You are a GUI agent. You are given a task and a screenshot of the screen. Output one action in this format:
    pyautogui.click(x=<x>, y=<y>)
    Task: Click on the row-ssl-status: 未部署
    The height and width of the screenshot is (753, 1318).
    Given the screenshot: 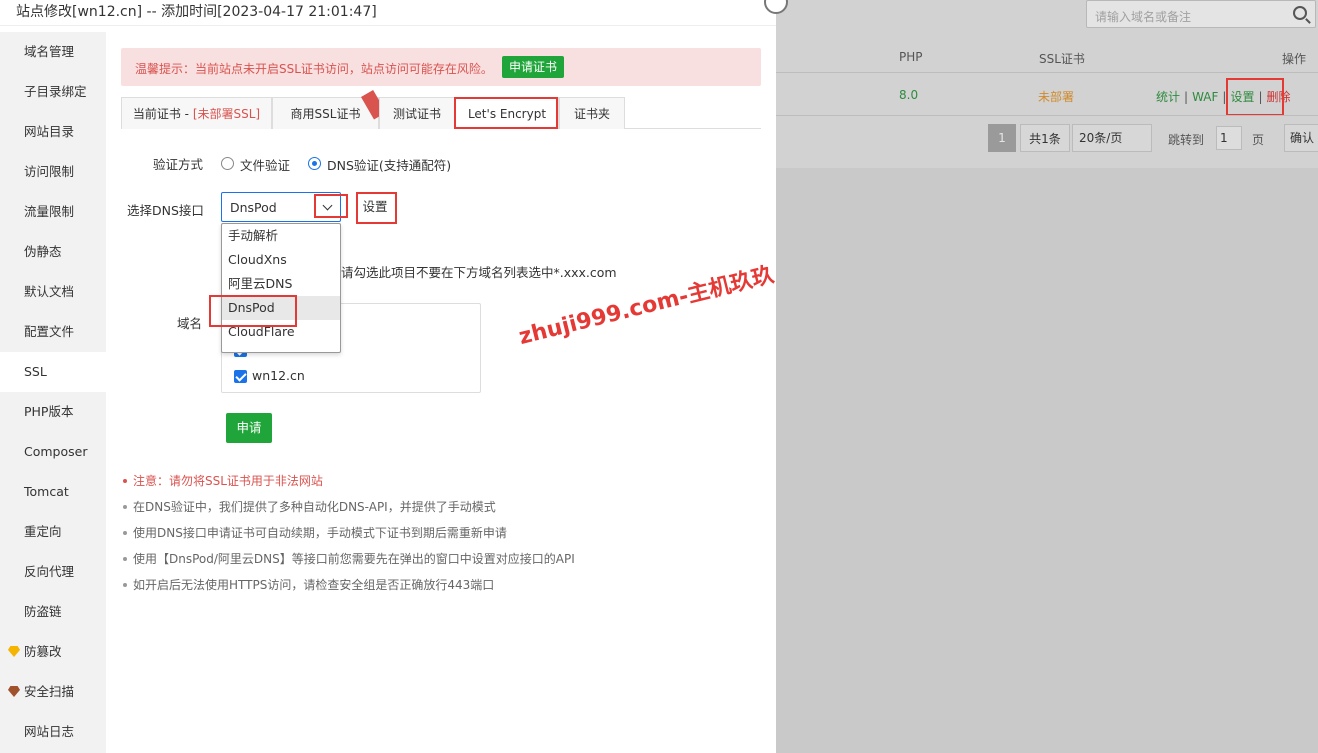 What is the action you would take?
    pyautogui.click(x=1056, y=96)
    